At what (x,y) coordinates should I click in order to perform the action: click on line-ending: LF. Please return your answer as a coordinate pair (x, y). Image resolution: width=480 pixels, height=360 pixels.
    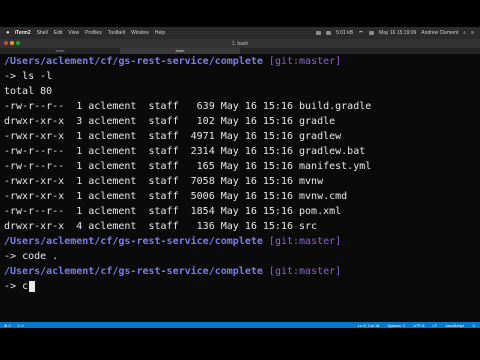
    Looking at the image, I should click on (435, 325).